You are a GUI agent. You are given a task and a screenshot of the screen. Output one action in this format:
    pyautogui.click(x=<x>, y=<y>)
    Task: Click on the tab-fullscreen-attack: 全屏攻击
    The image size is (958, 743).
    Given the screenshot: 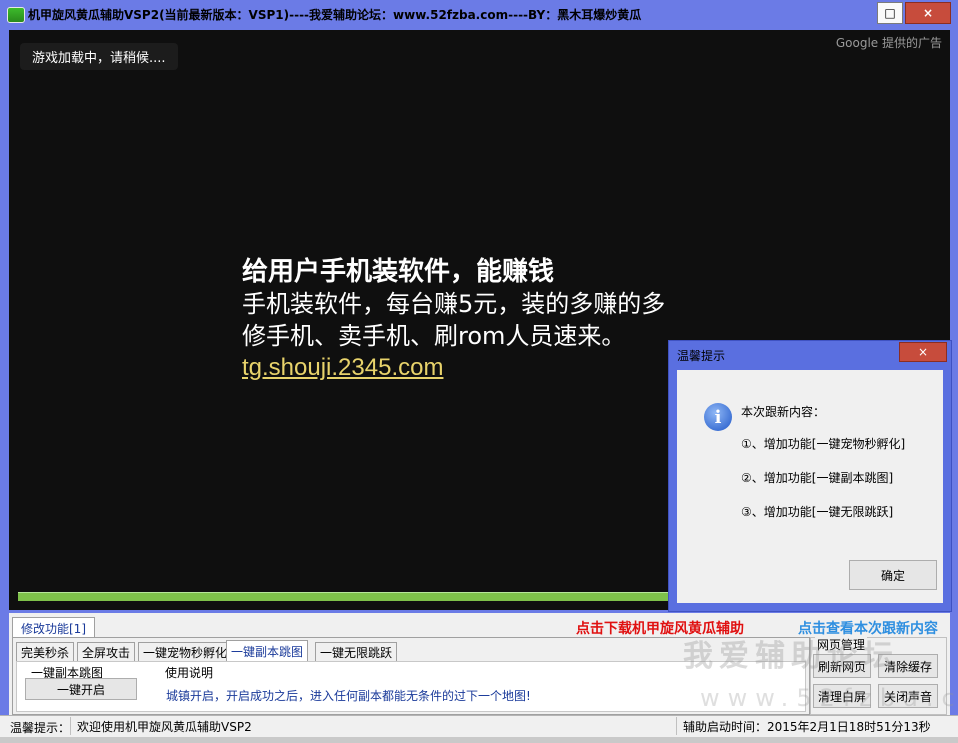 What is the action you would take?
    pyautogui.click(x=106, y=652)
    